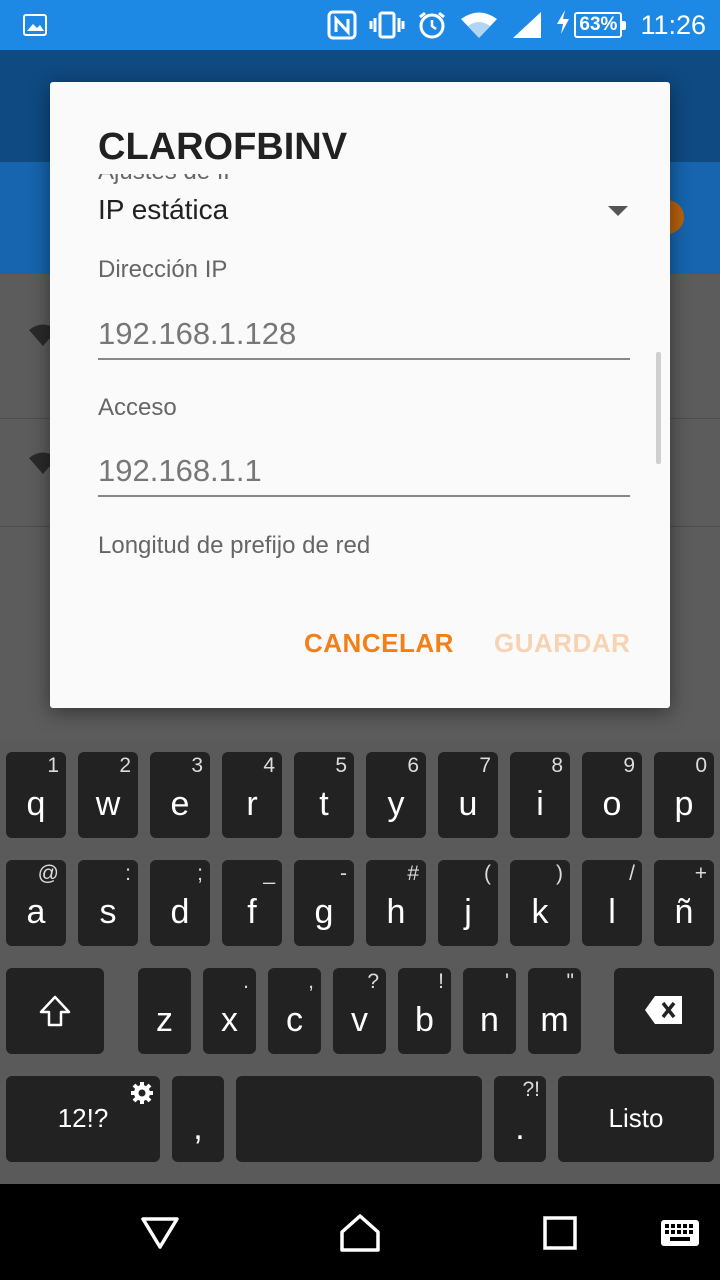 The image size is (720, 1280). What do you see at coordinates (468, 795) in the screenshot?
I see `key-u: 7u` at bounding box center [468, 795].